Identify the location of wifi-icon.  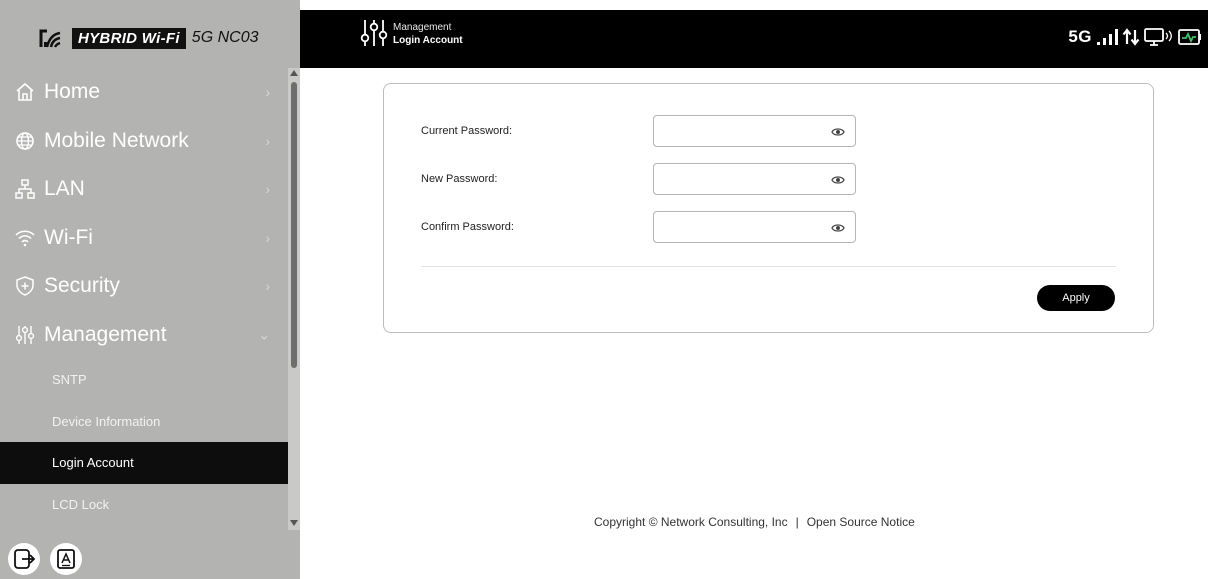
(25, 238).